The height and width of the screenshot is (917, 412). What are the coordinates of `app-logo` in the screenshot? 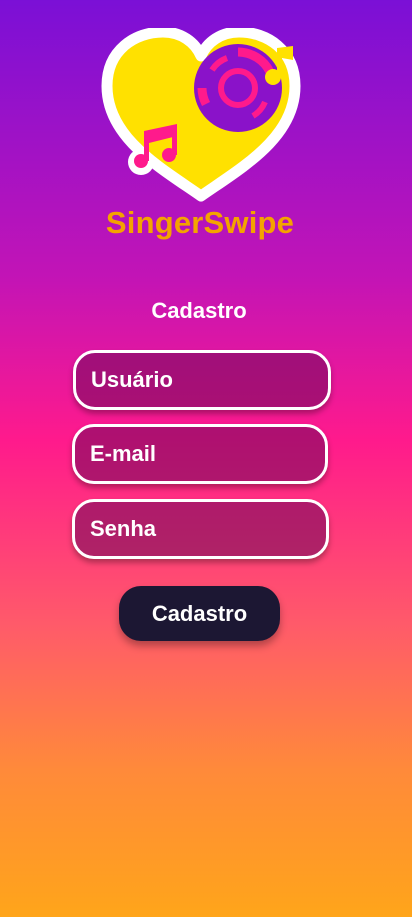 It's located at (201, 115).